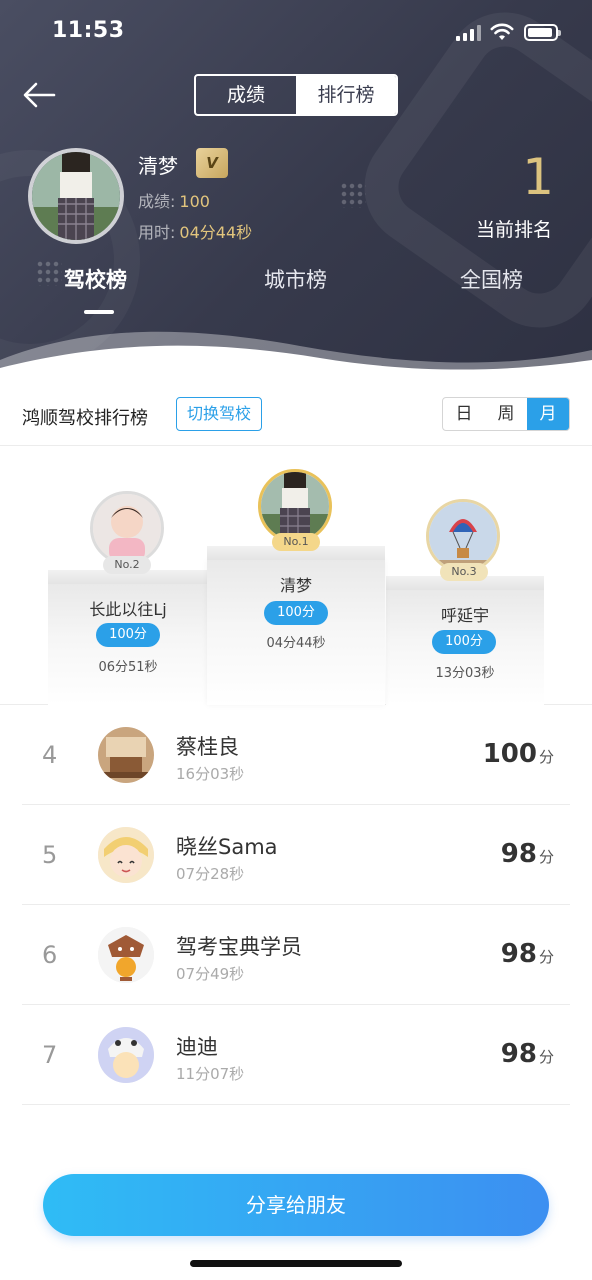  I want to click on podium-score-third: 100分, so click(464, 642).